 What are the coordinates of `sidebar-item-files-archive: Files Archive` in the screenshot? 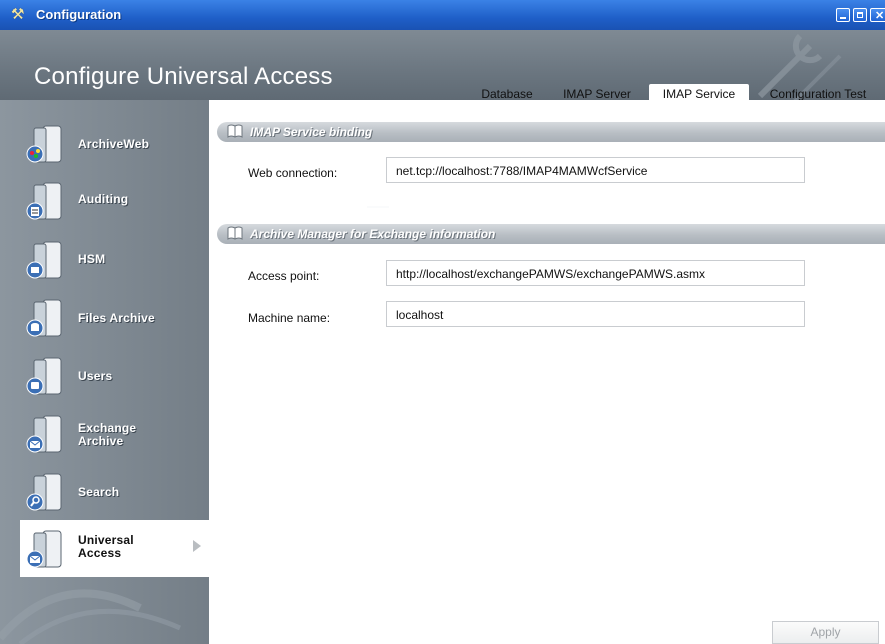 It's located at (104, 317).